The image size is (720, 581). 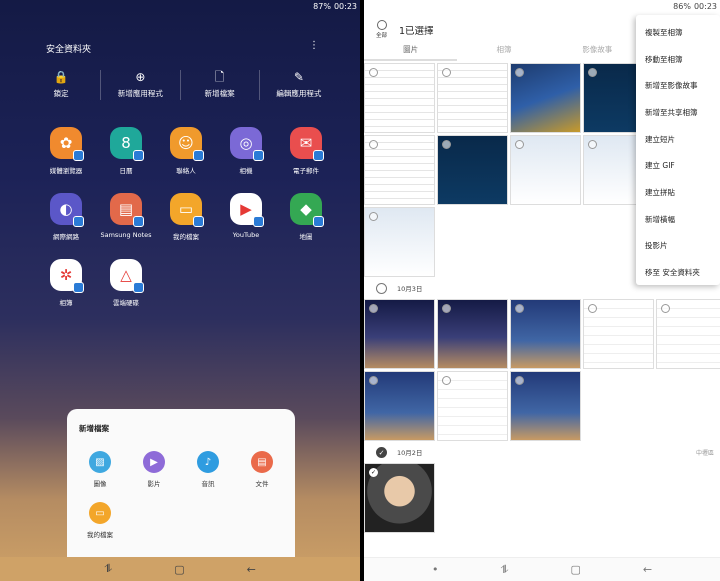 What do you see at coordinates (208, 469) in the screenshot?
I see `add-file-option: ♪ 音訊` at bounding box center [208, 469].